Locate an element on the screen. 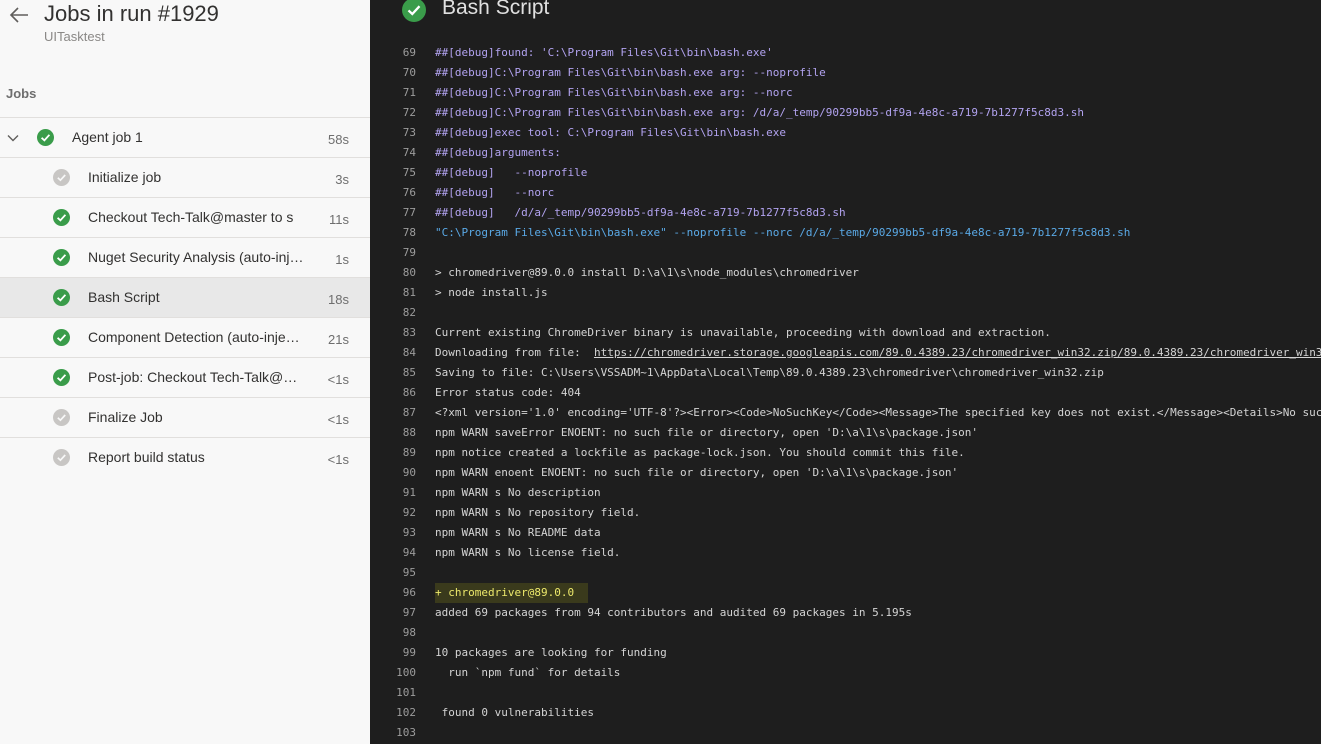  agent-job-row: Agent job 1 58s is located at coordinates (185, 137).